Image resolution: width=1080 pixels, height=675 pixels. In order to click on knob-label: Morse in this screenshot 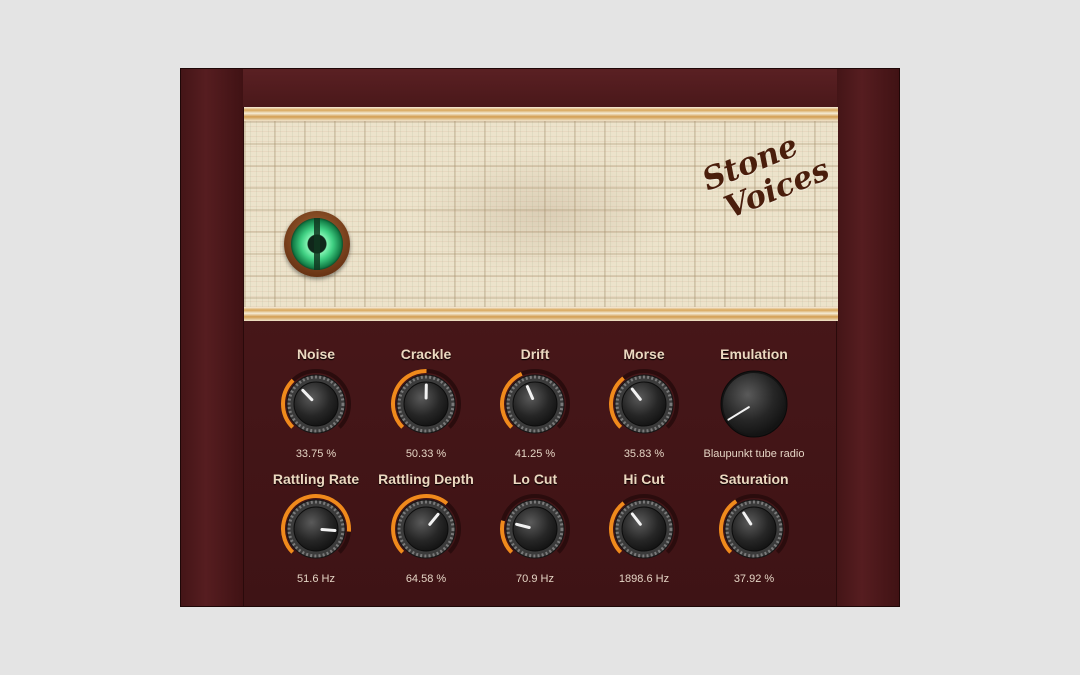, I will do `click(644, 354)`.